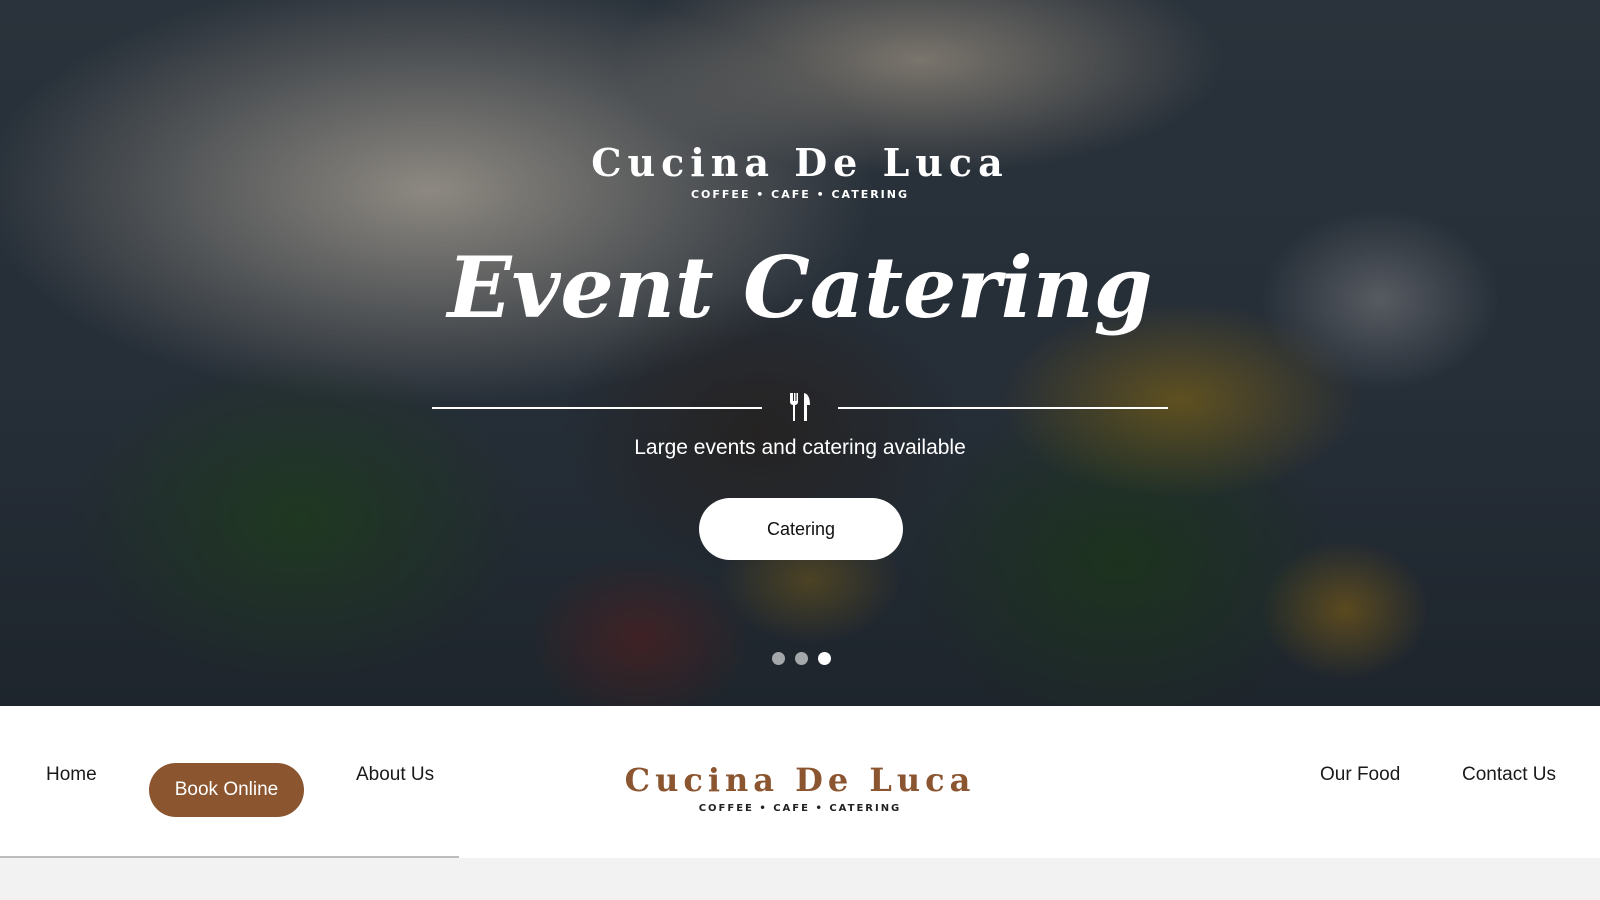  What do you see at coordinates (395, 775) in the screenshot?
I see `nav-link-about-us: About Us` at bounding box center [395, 775].